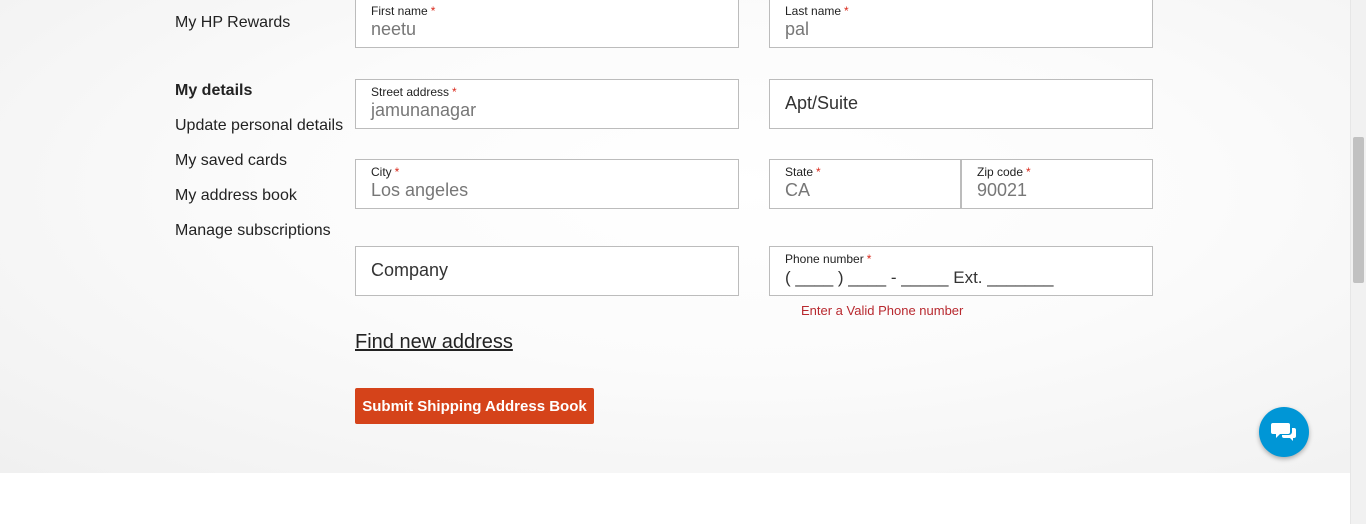 This screenshot has width=1366, height=524. I want to click on apt-suite-placeholder: Apt/Suite, so click(822, 103).